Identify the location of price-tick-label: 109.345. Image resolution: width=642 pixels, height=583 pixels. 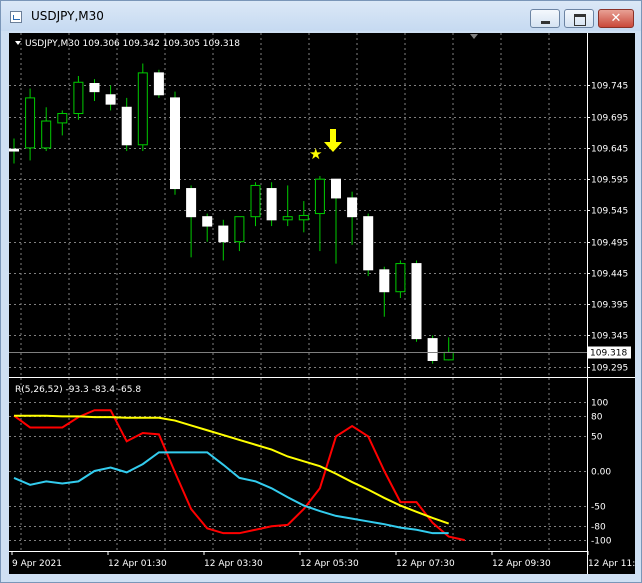
(609, 337).